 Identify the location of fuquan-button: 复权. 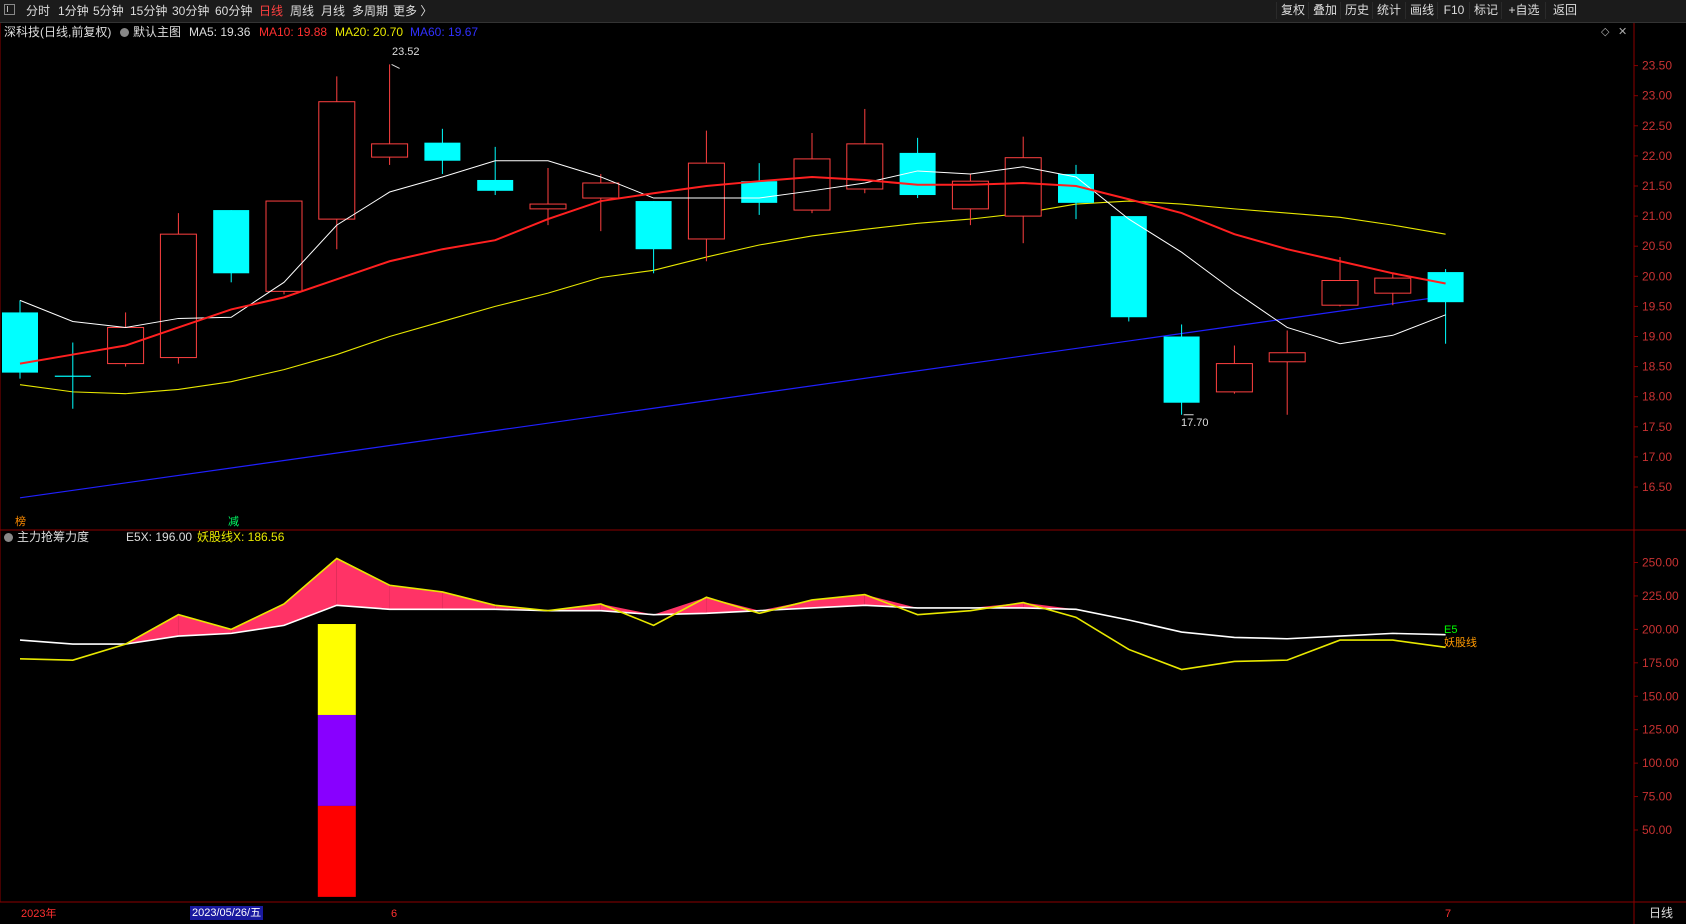
(1292, 10).